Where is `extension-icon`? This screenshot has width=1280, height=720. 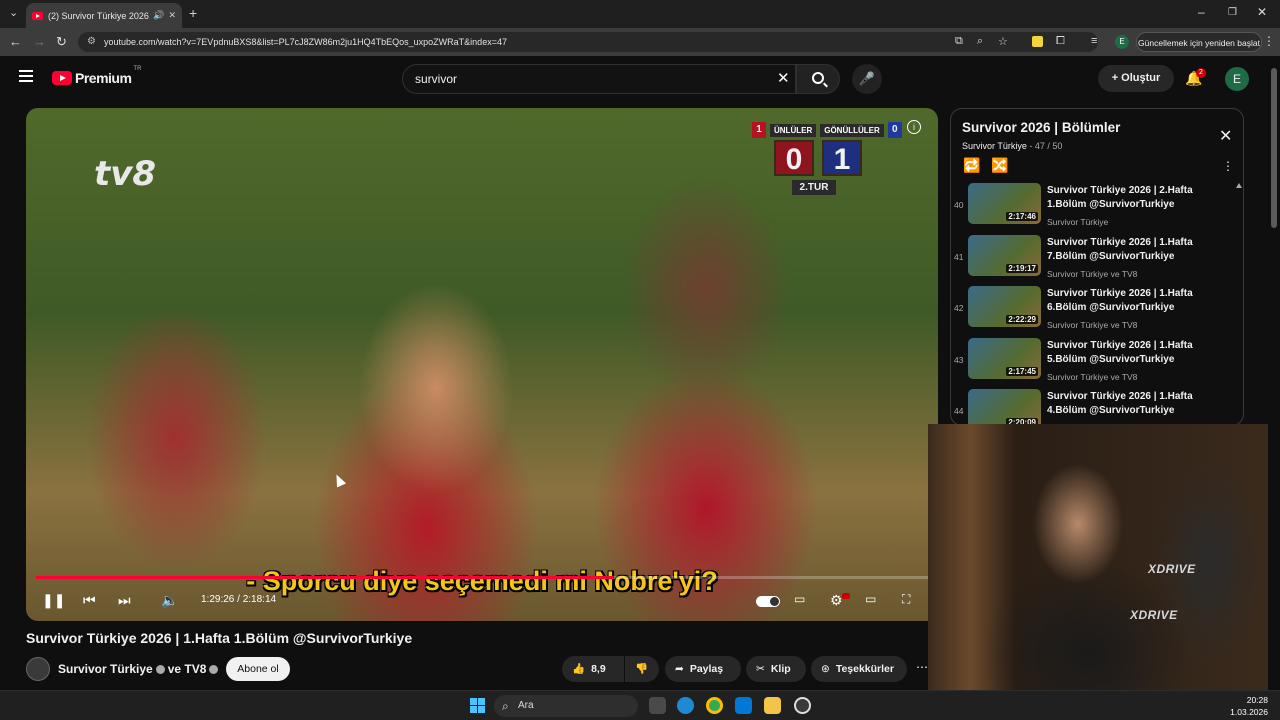 extension-icon is located at coordinates (1037, 41).